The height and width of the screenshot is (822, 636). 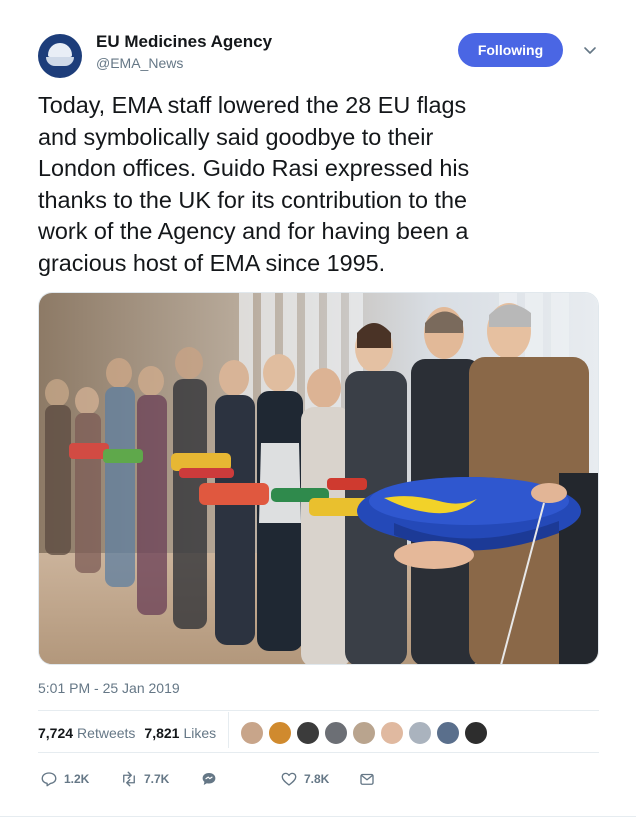 I want to click on like-button: 7.8K, so click(x=304, y=779).